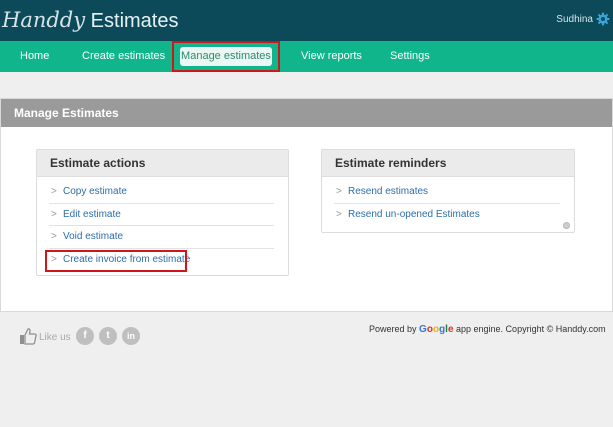  What do you see at coordinates (85, 336) in the screenshot?
I see `facebook-icon: f` at bounding box center [85, 336].